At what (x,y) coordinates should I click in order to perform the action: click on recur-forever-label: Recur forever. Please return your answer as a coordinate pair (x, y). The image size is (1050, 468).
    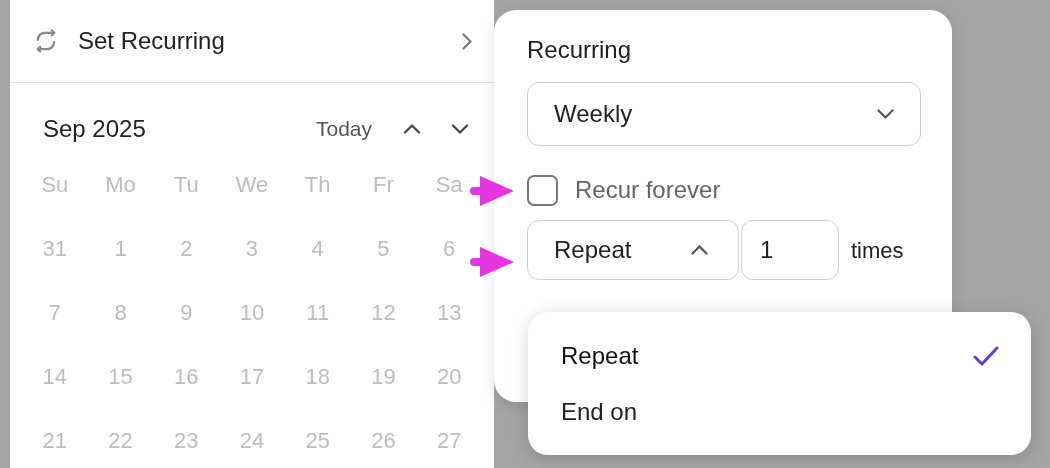
    Looking at the image, I should click on (648, 190).